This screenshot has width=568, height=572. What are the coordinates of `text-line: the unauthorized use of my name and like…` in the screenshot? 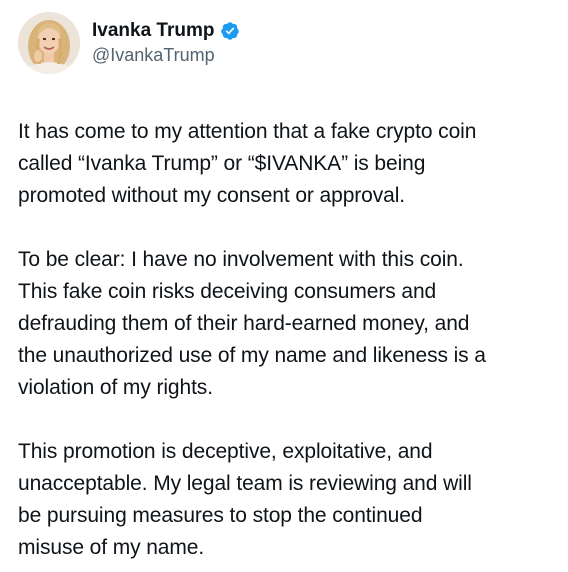 It's located at (252, 355).